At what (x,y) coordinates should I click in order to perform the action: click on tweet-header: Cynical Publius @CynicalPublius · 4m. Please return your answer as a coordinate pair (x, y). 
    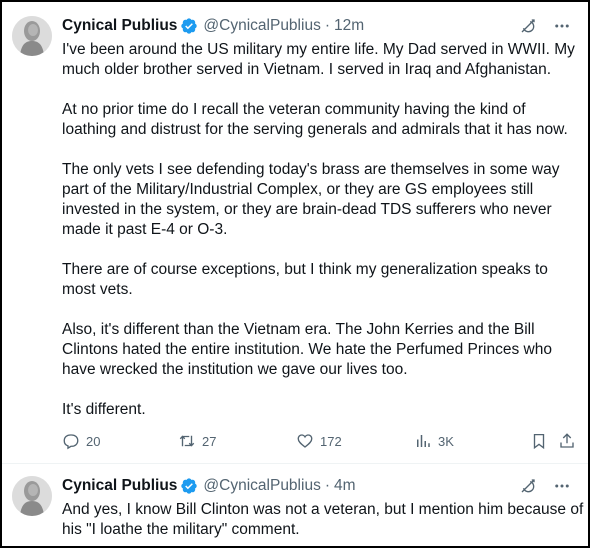
    Looking at the image, I should click on (319, 486).